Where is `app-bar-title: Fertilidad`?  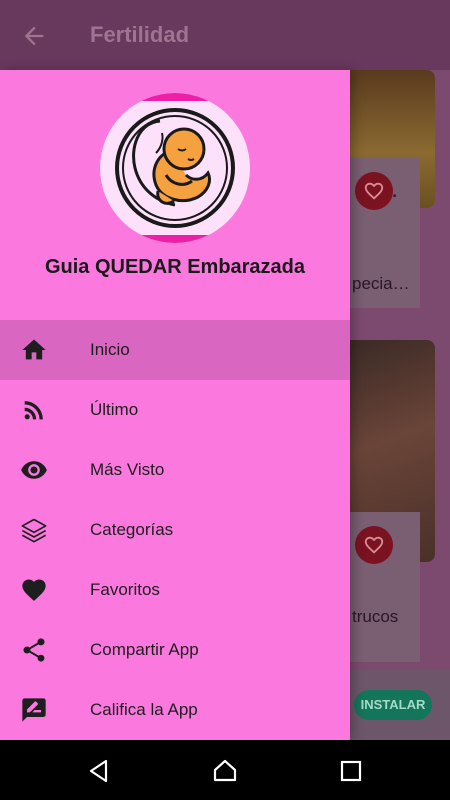
app-bar-title: Fertilidad is located at coordinates (140, 34).